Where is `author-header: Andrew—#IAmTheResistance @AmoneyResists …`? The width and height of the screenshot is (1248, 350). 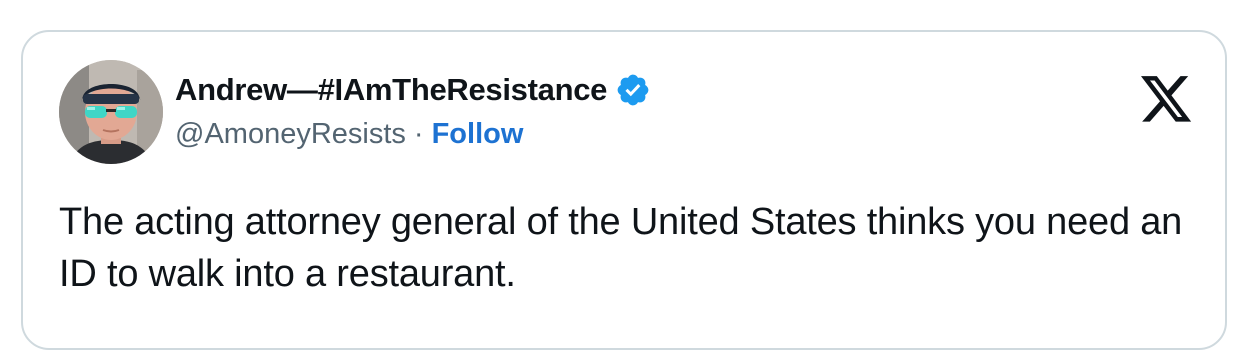
author-header: Andrew—#IAmTheResistance @AmoneyResists … is located at coordinates (413, 110).